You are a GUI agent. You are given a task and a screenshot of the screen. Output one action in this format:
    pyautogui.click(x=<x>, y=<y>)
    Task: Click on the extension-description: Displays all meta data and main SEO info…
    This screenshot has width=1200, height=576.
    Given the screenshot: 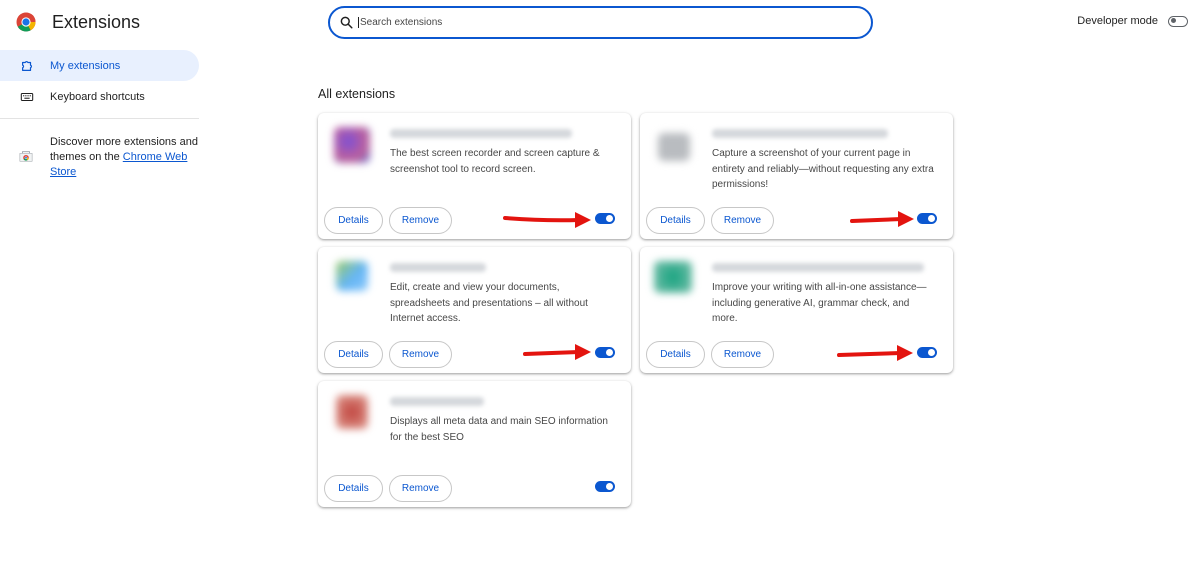 What is the action you would take?
    pyautogui.click(x=499, y=429)
    